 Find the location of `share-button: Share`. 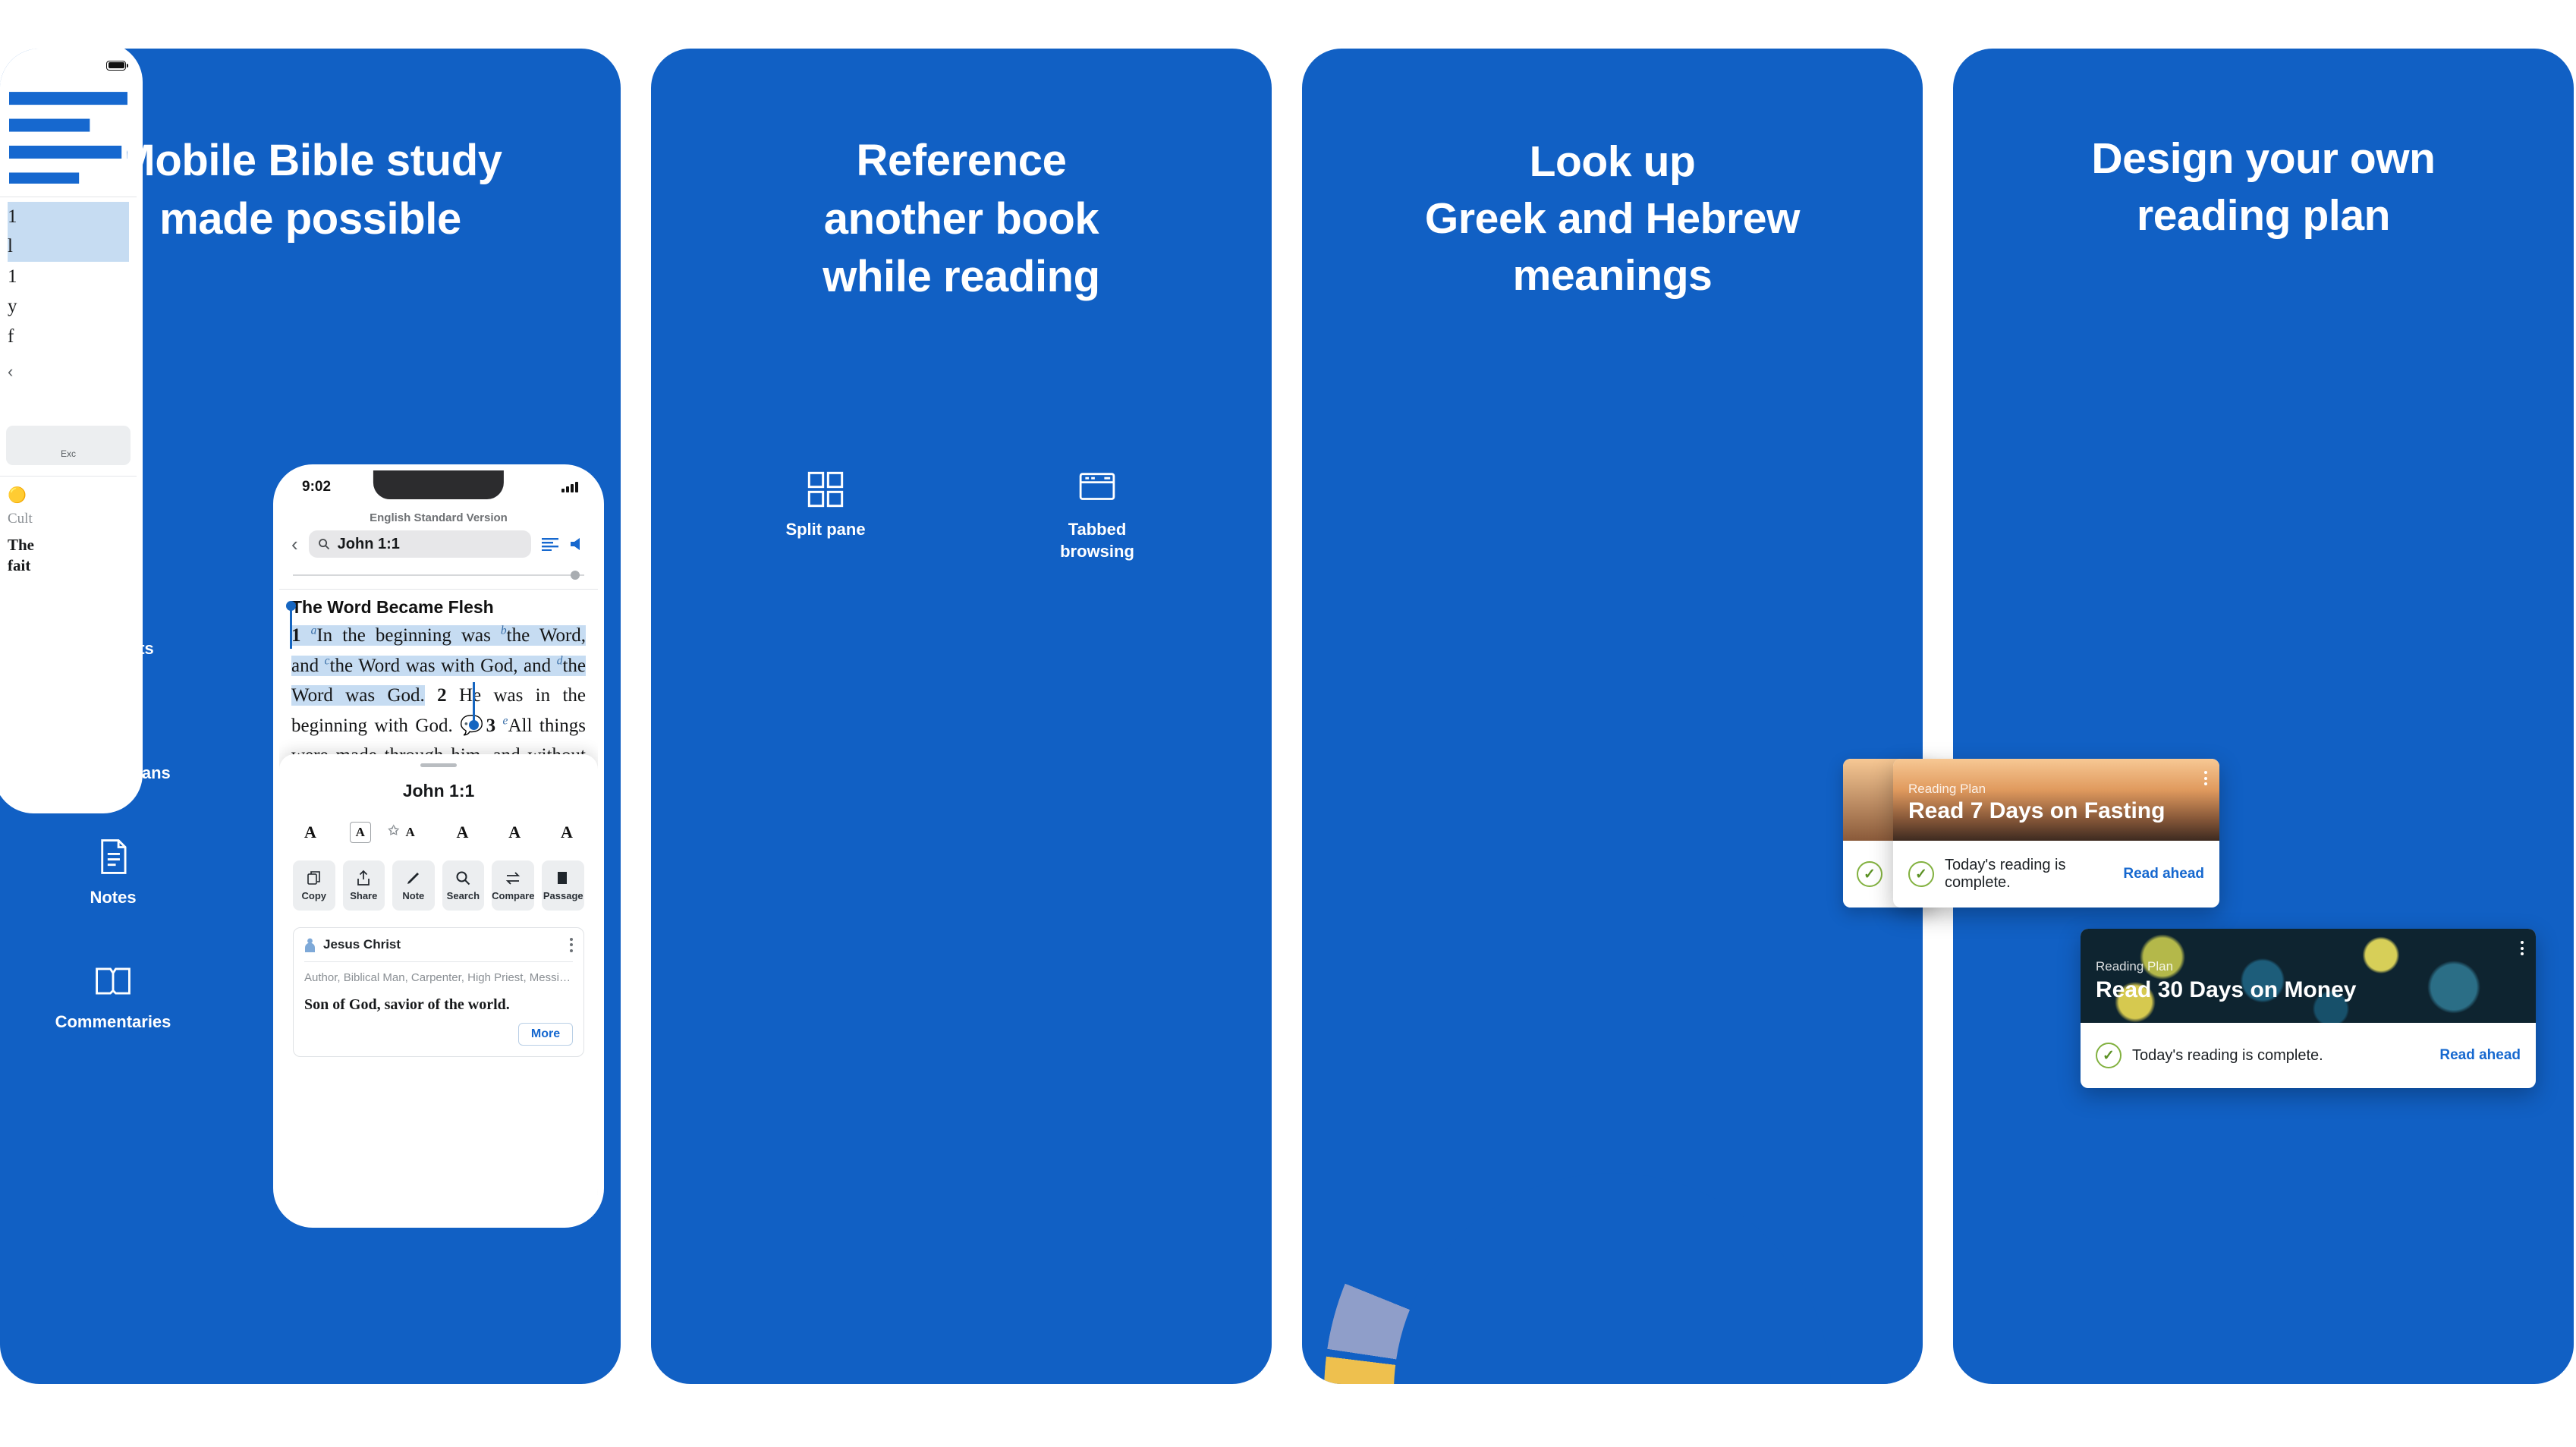

share-button: Share is located at coordinates (363, 885).